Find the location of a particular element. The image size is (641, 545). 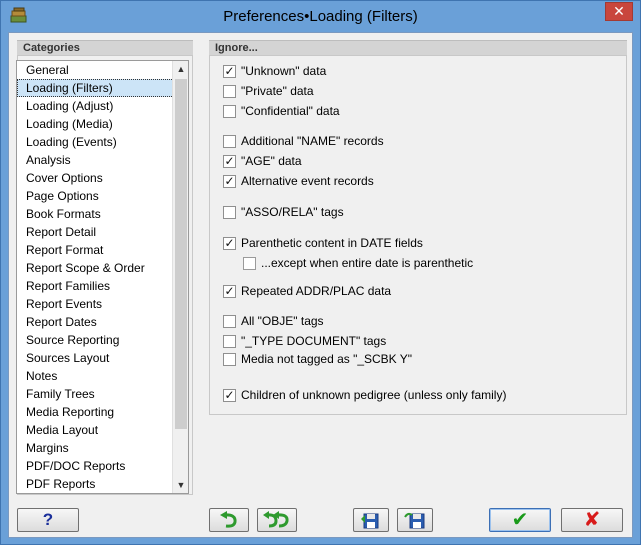

ignore-option-label: "Private" data is located at coordinates (277, 91).